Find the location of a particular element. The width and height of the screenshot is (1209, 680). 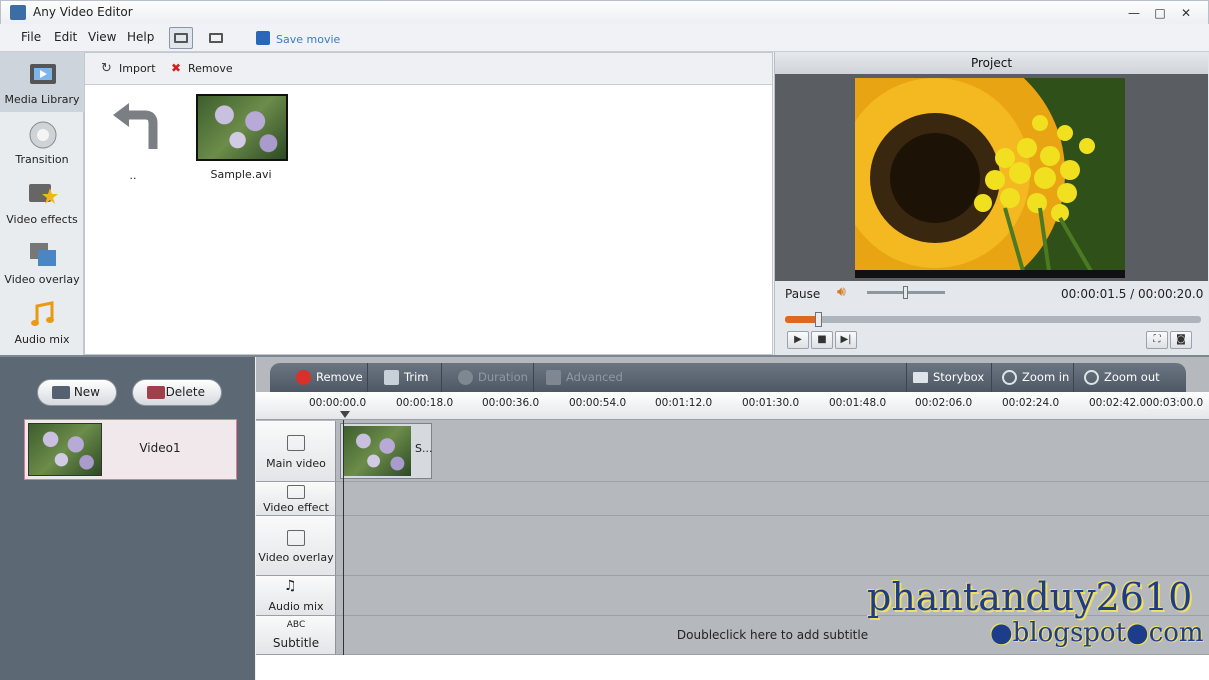

clock-icon is located at coordinates (465, 377).